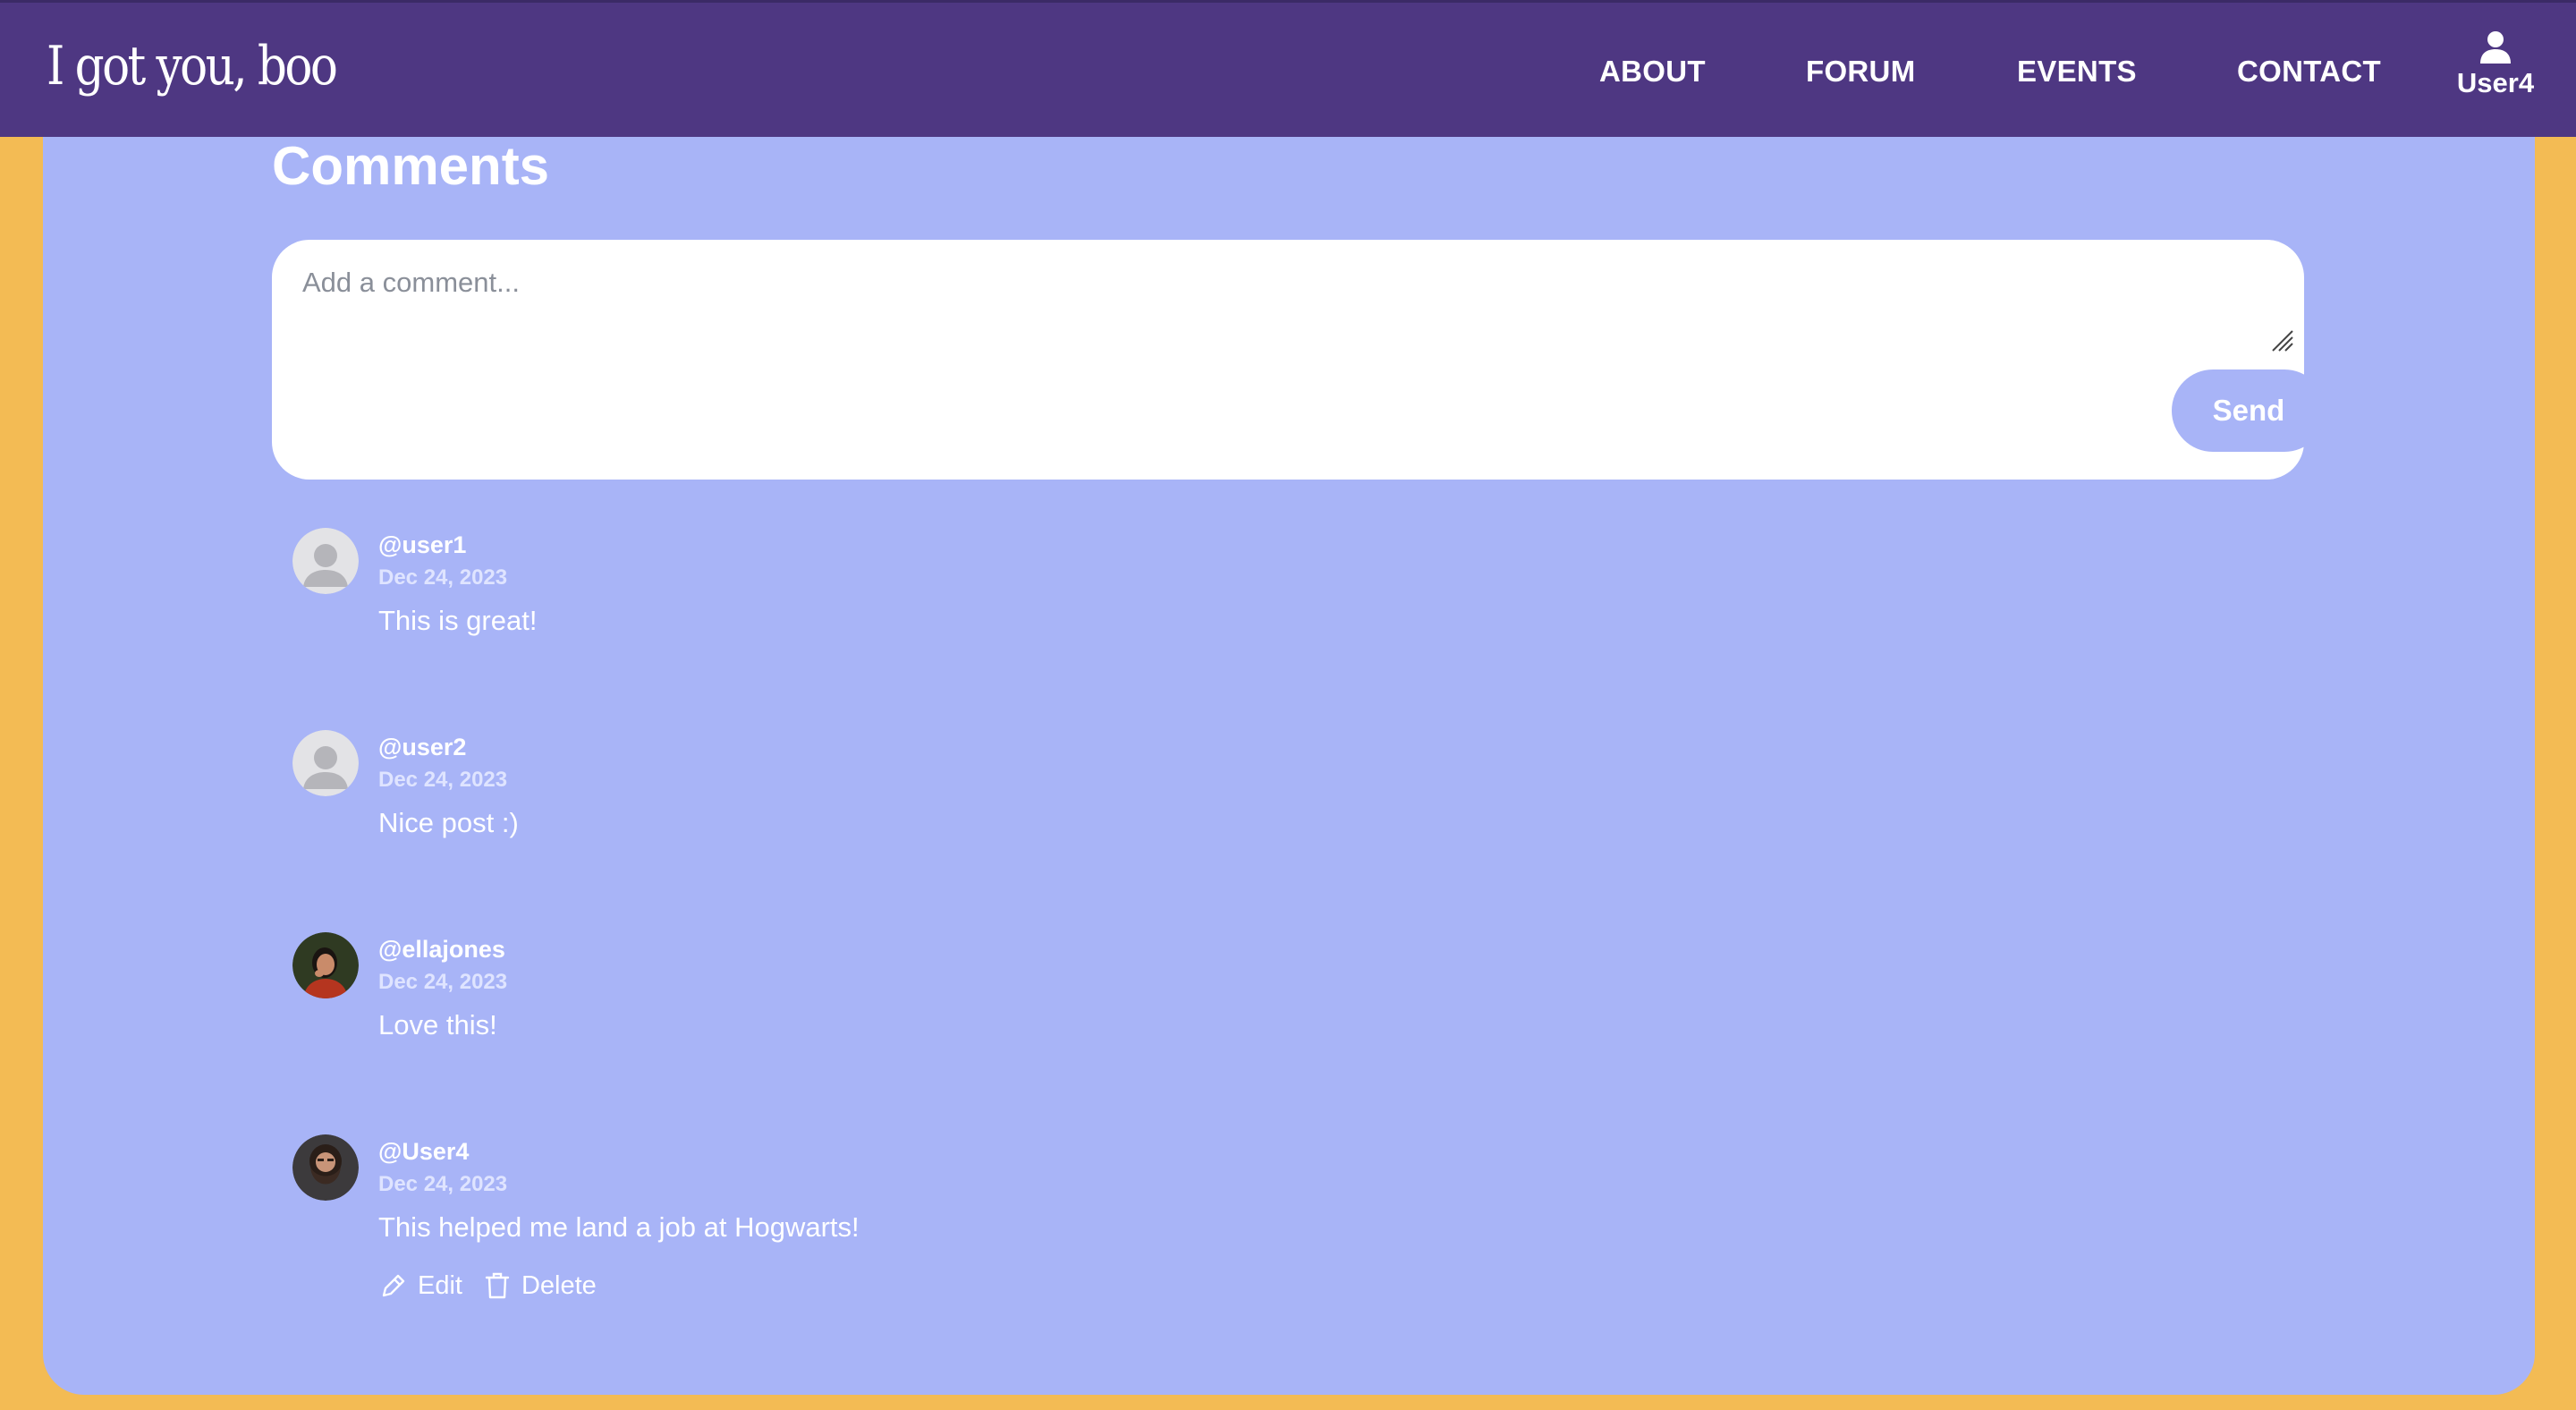 The image size is (2576, 1410). What do you see at coordinates (422, 748) in the screenshot?
I see `comment-username: @user2` at bounding box center [422, 748].